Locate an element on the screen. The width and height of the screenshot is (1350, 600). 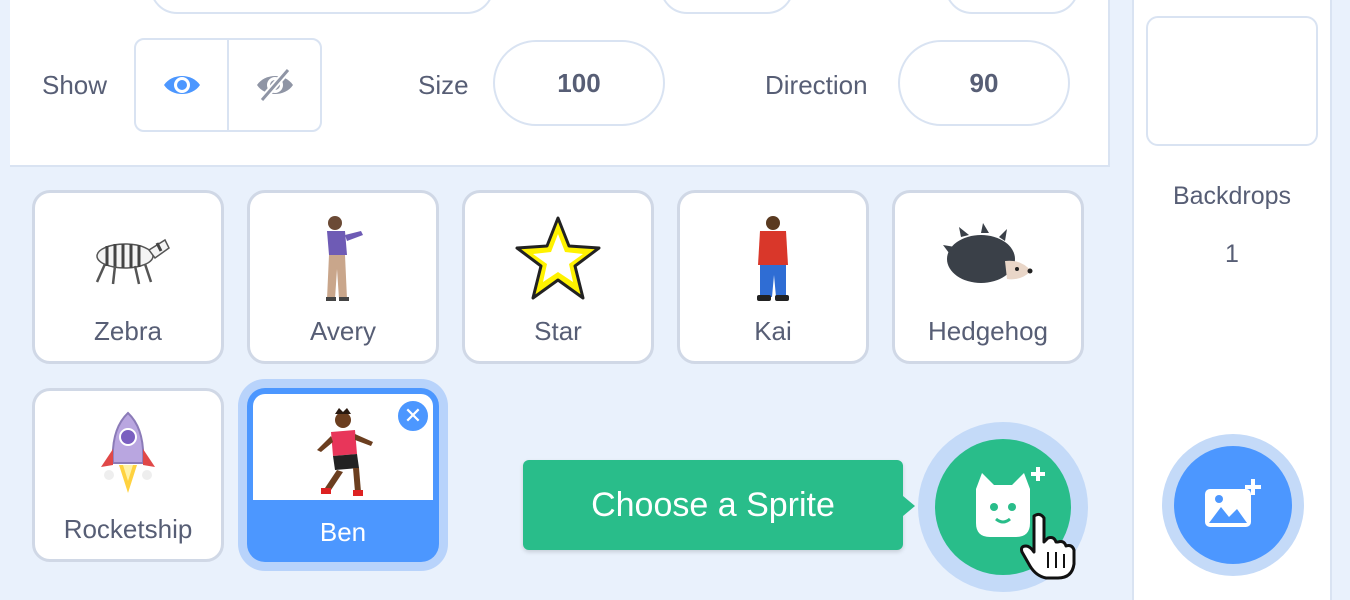
sprite-tile-hedgehog: Hedgehog is located at coordinates (988, 277).